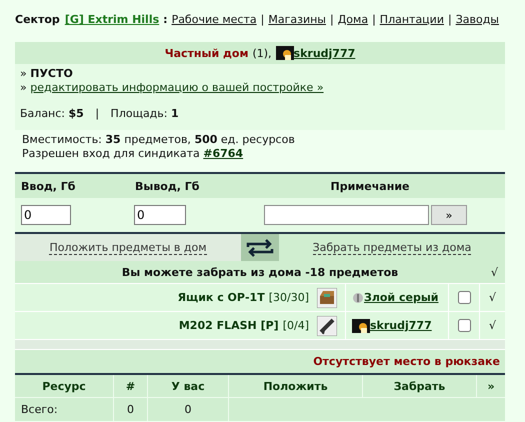 The image size is (525, 422). I want to click on input-field: 0, so click(46, 215).